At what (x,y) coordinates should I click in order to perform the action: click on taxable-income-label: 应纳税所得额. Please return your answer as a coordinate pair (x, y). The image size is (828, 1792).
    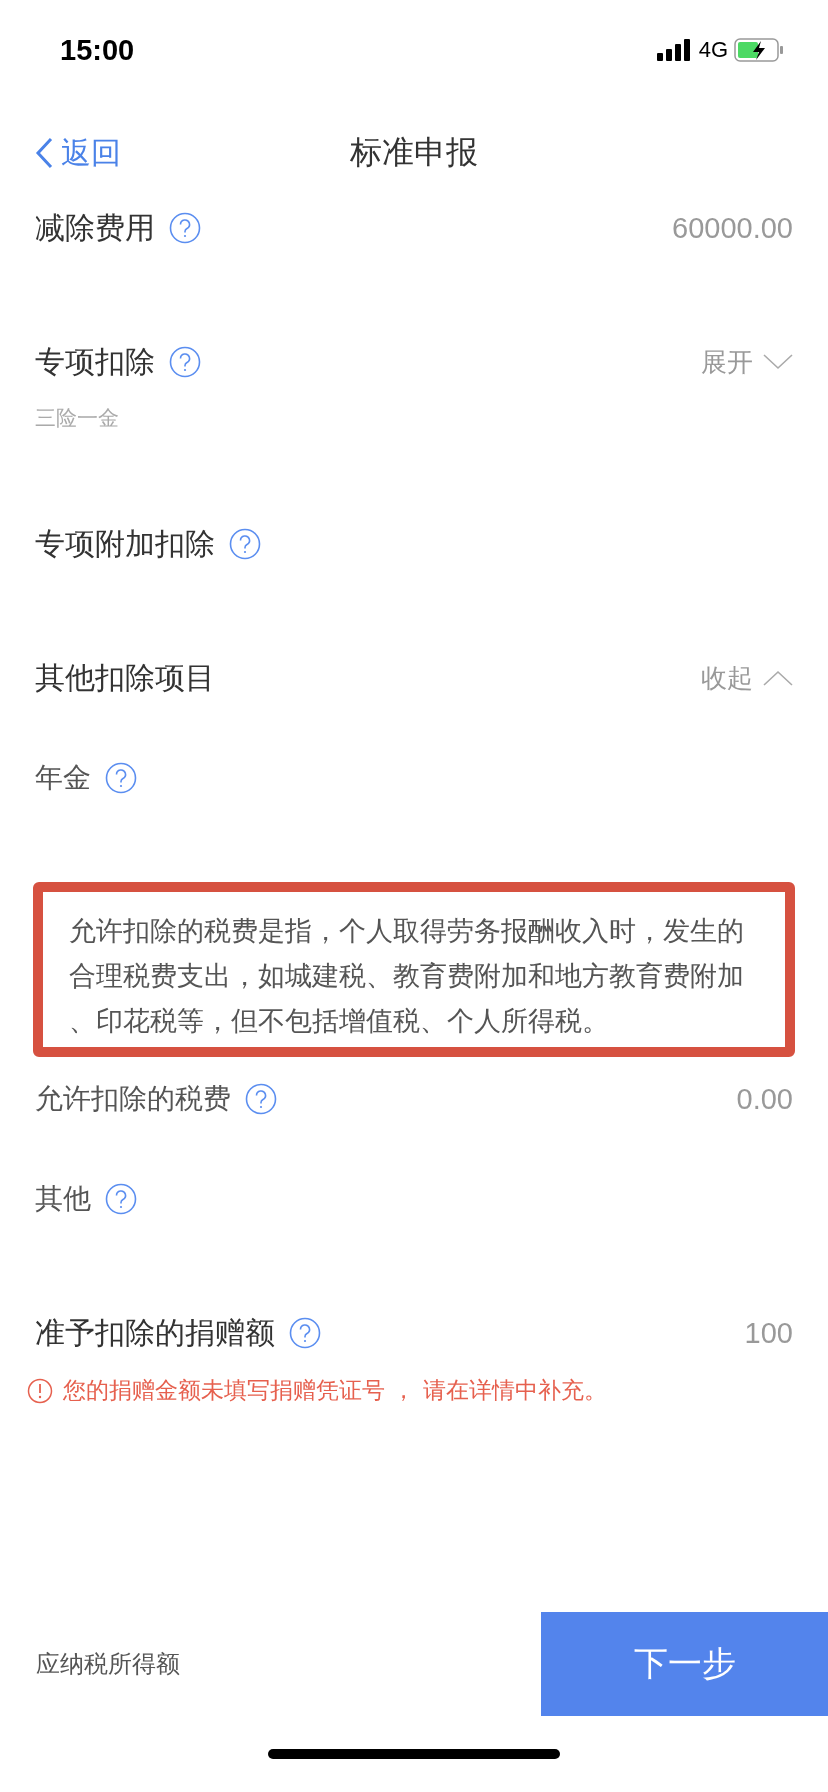
    Looking at the image, I should click on (108, 1664).